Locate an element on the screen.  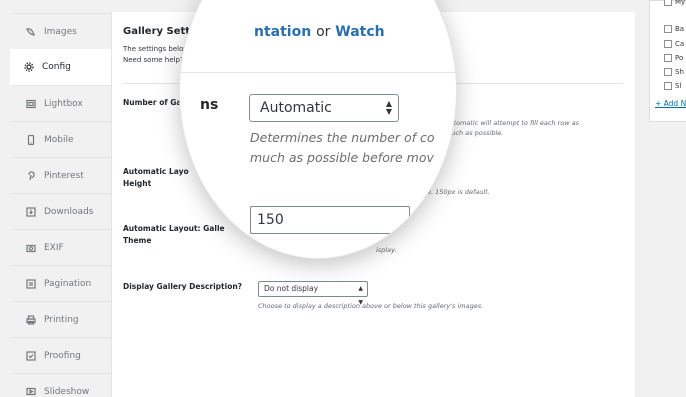
tab-label: Pinterest is located at coordinates (64, 175).